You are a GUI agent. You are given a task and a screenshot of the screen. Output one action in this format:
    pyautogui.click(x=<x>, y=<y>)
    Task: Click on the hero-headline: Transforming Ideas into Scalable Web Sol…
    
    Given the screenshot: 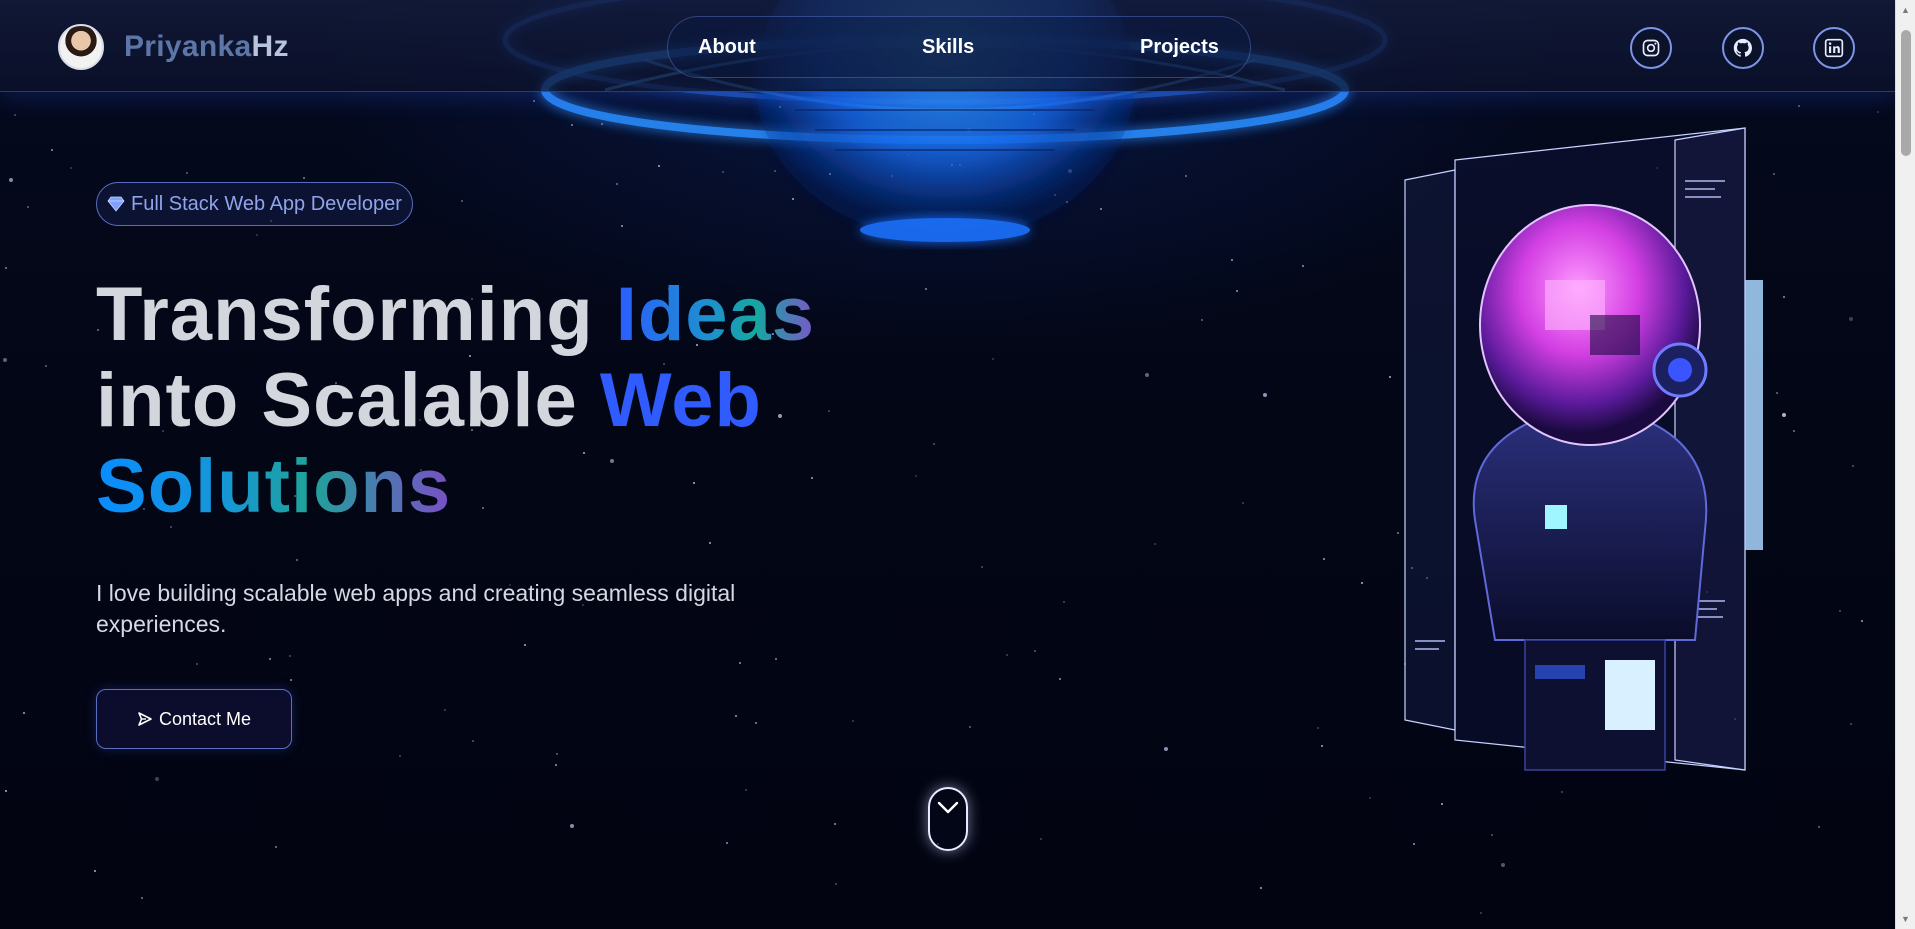 What is the action you would take?
    pyautogui.click(x=496, y=401)
    